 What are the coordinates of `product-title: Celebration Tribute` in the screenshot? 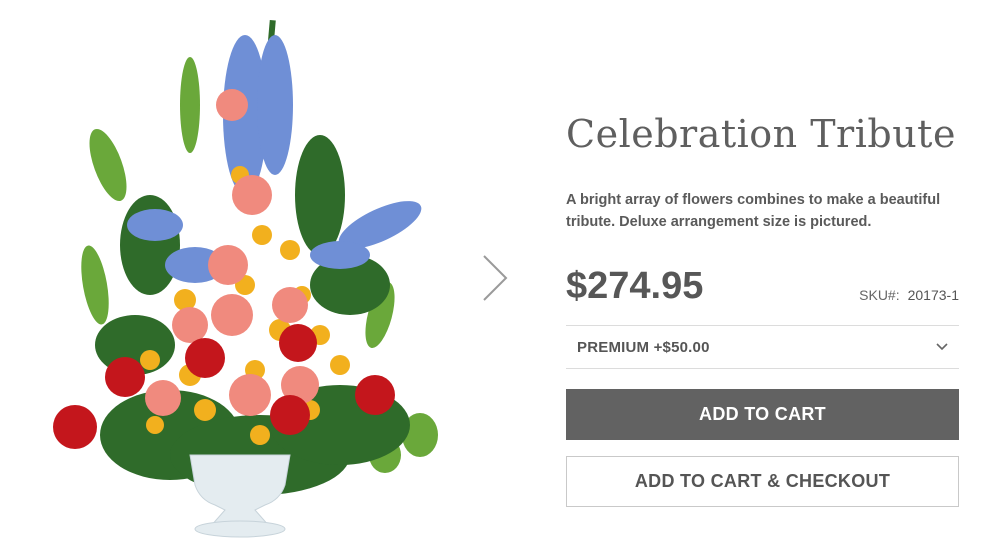 It's located at (761, 134).